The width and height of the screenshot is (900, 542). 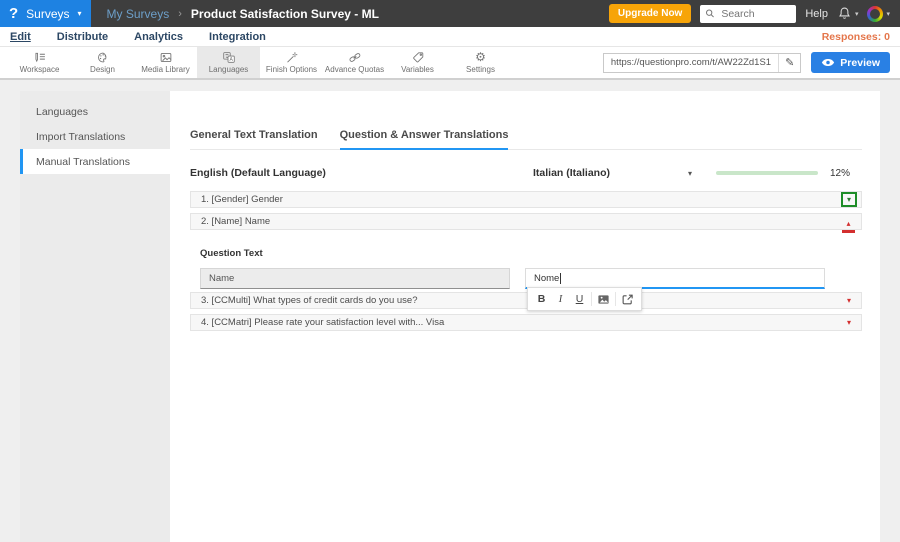 I want to click on translation-progress-bar, so click(x=767, y=173).